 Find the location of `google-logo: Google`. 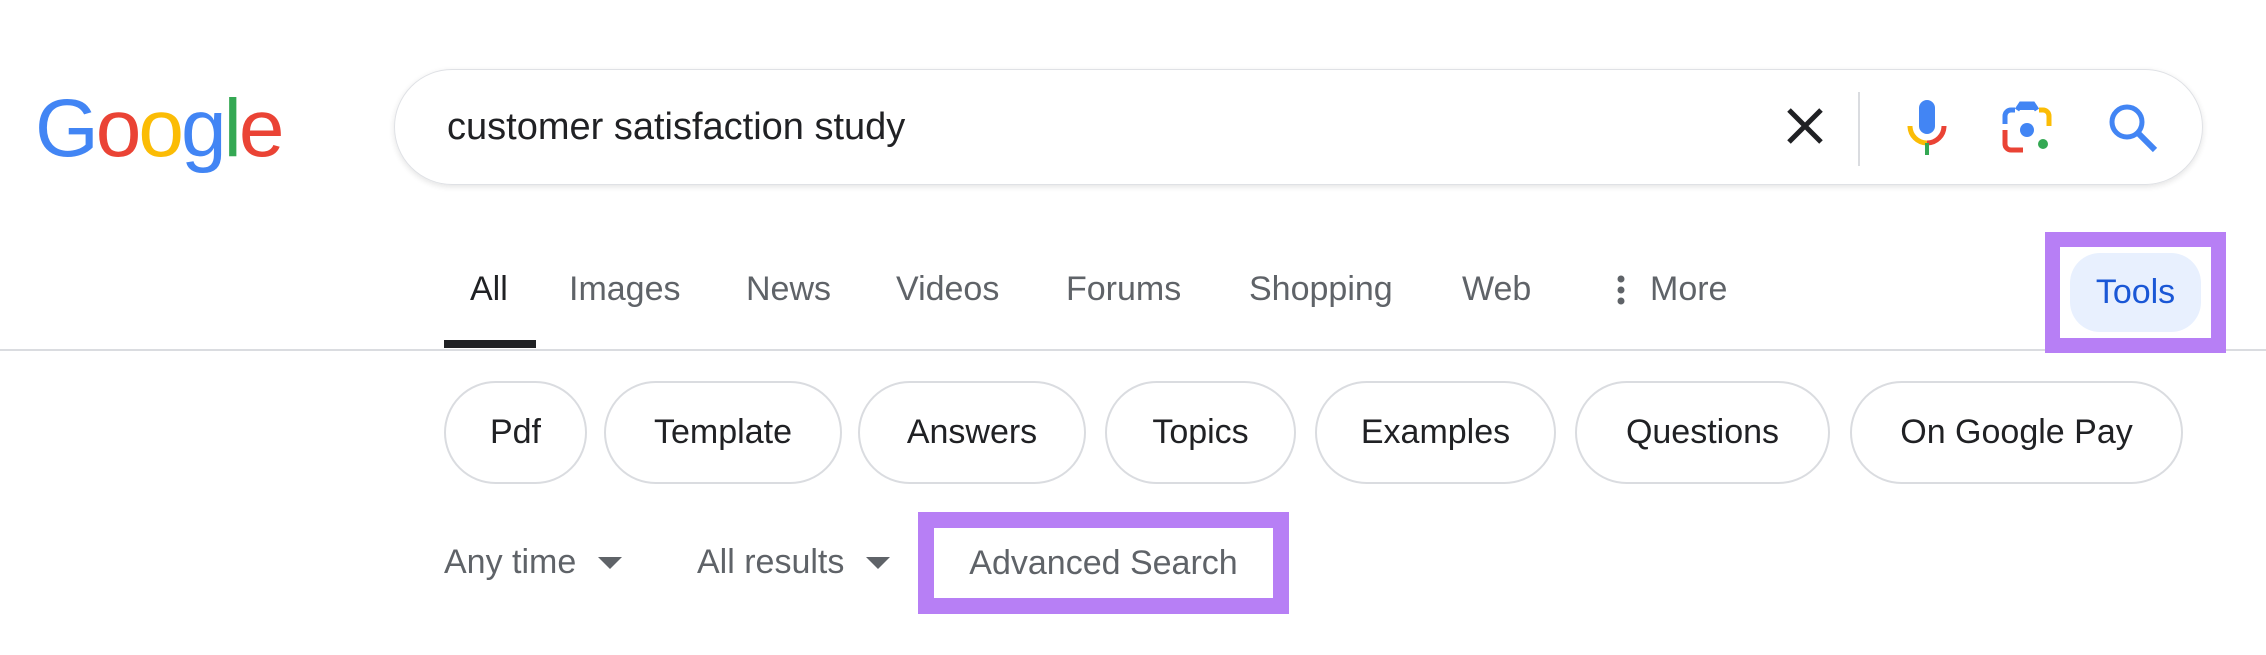

google-logo: Google is located at coordinates (160, 128).